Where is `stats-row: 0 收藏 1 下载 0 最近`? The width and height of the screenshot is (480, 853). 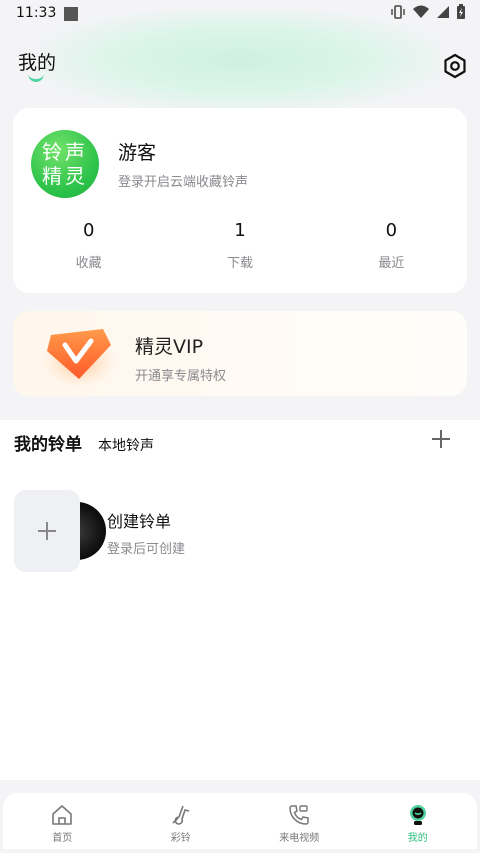
stats-row: 0 收藏 1 下载 0 最近 is located at coordinates (240, 245).